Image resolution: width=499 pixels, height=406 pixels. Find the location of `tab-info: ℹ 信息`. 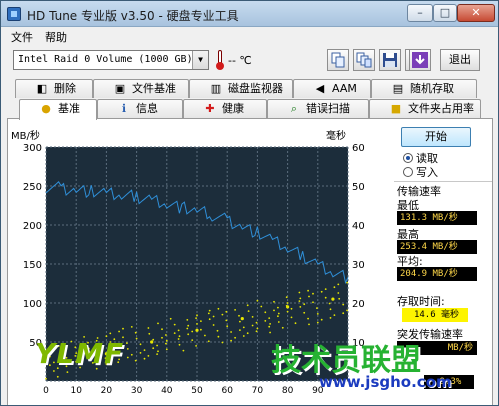

tab-info: ℹ 信息 is located at coordinates (140, 108).